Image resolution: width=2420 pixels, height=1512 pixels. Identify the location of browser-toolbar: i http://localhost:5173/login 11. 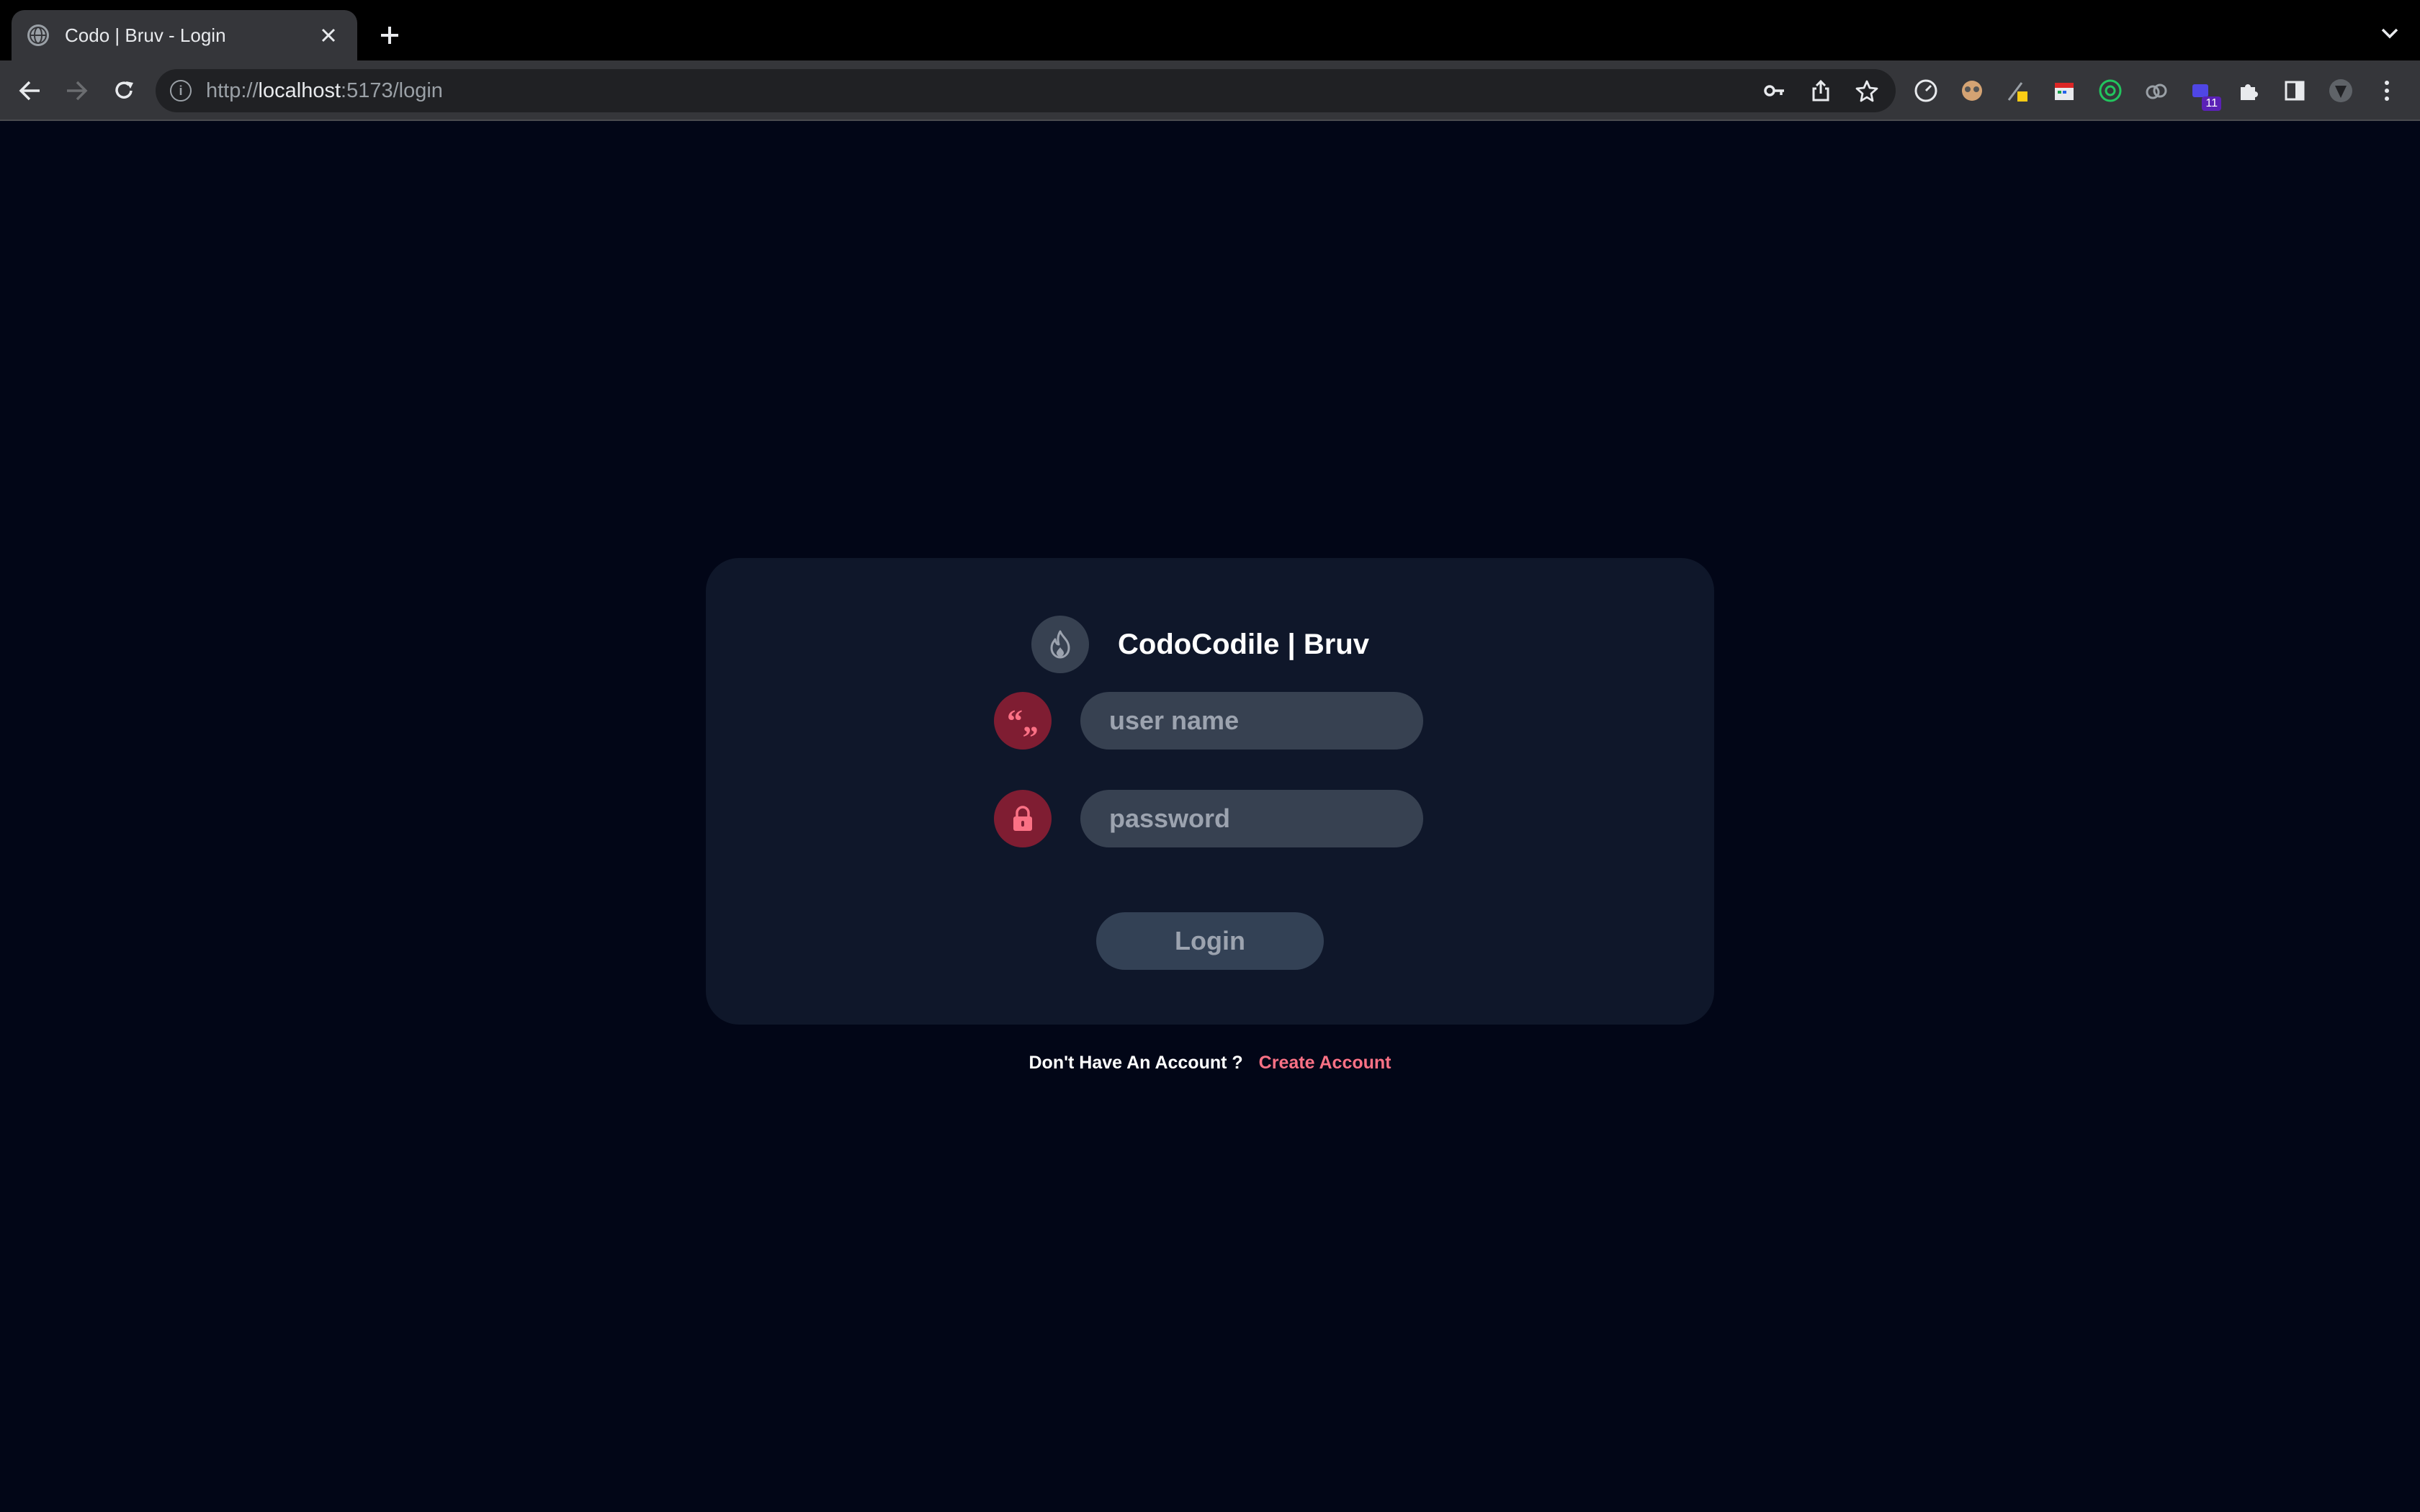
(1210, 90).